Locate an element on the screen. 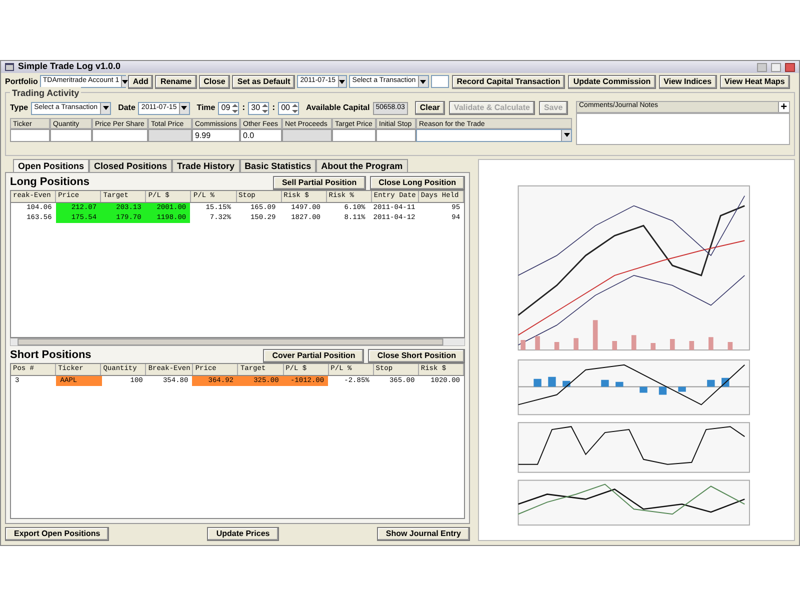 This screenshot has height=600, width=800. position-button: Sell Partial Position is located at coordinates (319, 183).